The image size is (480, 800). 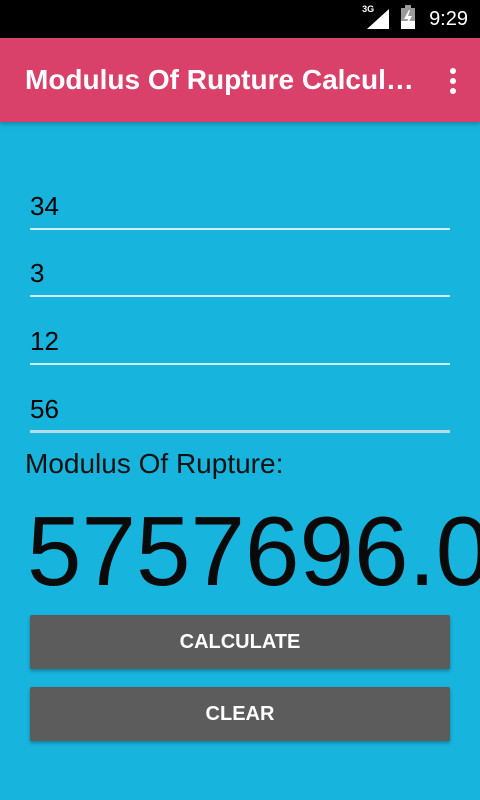 I want to click on input-field-1: 34, so click(x=240, y=208).